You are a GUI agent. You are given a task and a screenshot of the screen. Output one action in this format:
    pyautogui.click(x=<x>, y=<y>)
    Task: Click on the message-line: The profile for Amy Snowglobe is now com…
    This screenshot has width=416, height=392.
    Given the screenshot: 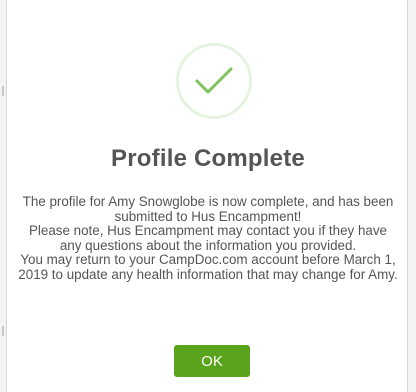 What is the action you would take?
    pyautogui.click(x=208, y=209)
    